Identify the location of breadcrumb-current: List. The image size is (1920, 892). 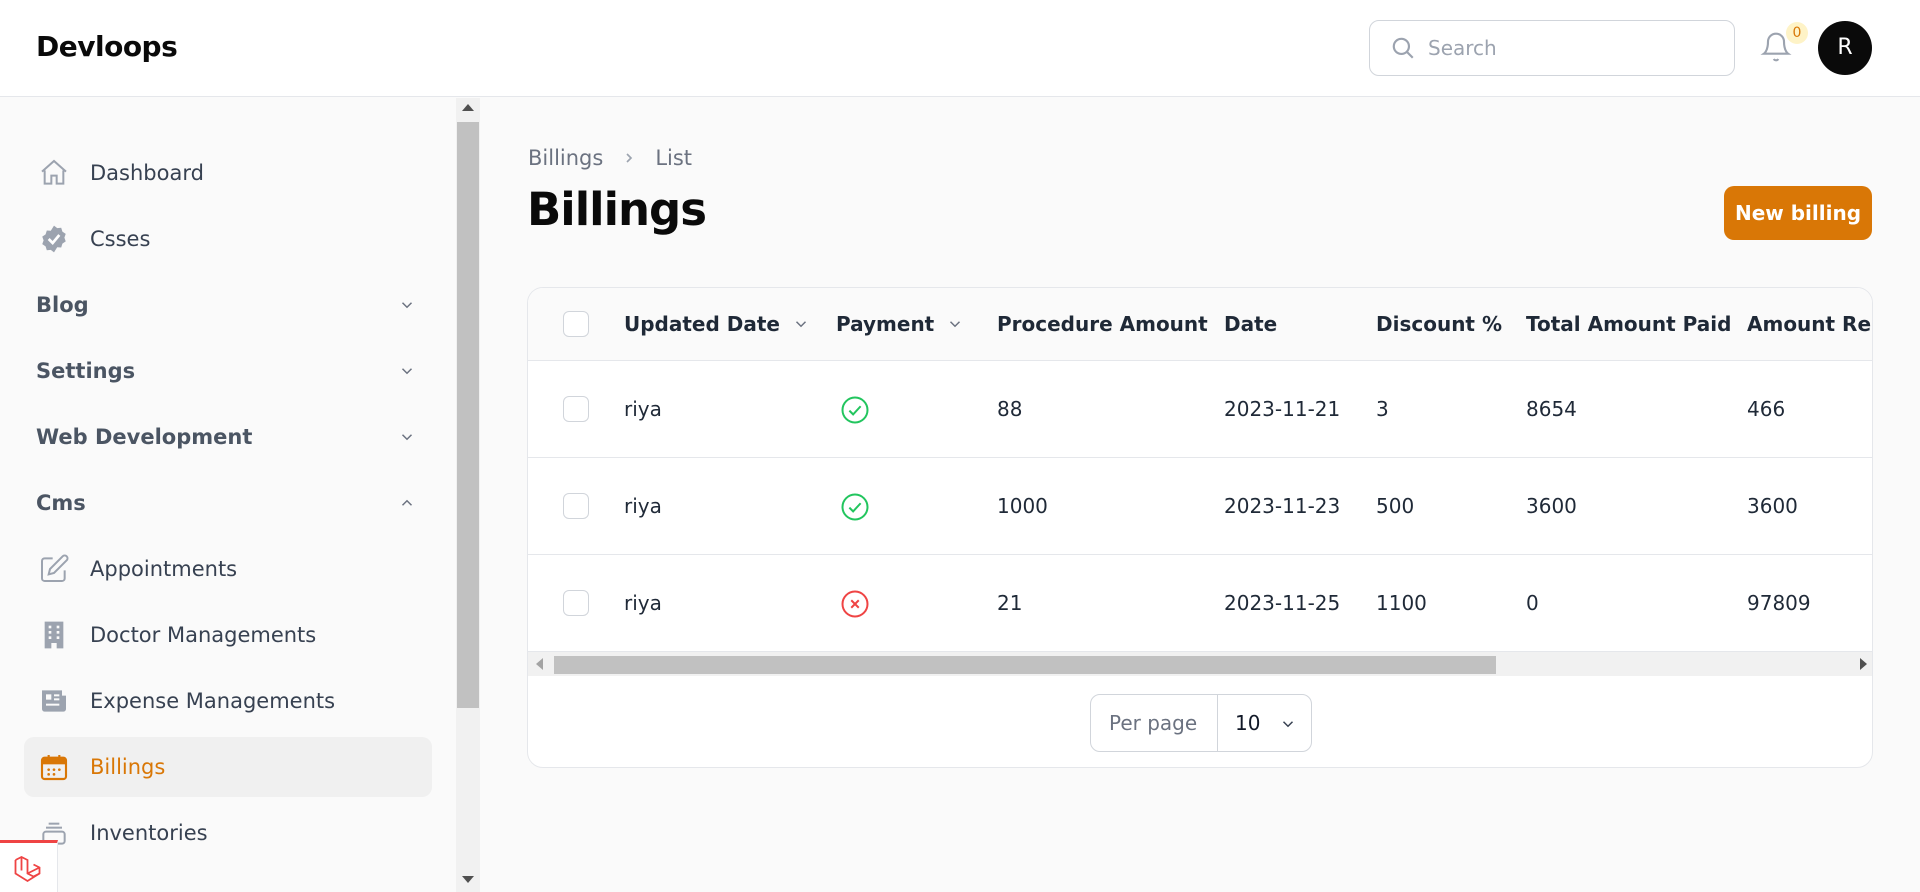
(674, 158).